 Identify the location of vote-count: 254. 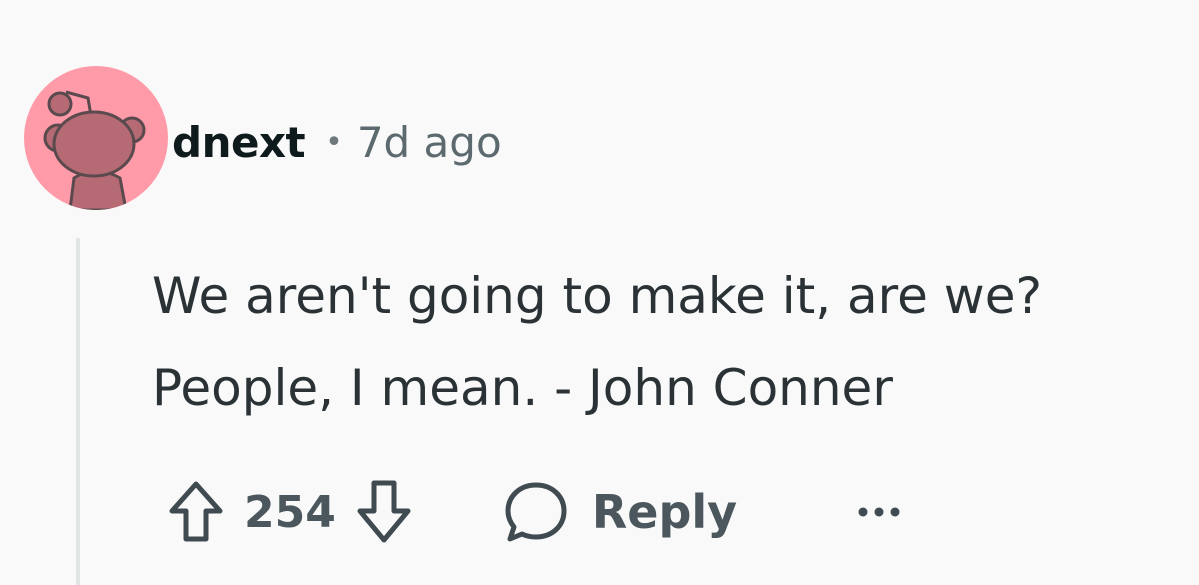
(290, 512).